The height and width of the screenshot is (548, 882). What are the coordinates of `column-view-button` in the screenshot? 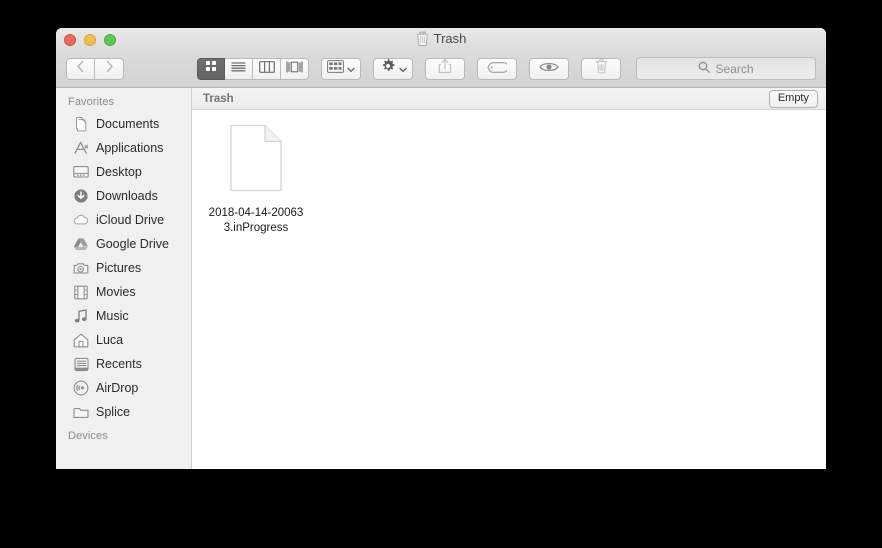 It's located at (267, 68).